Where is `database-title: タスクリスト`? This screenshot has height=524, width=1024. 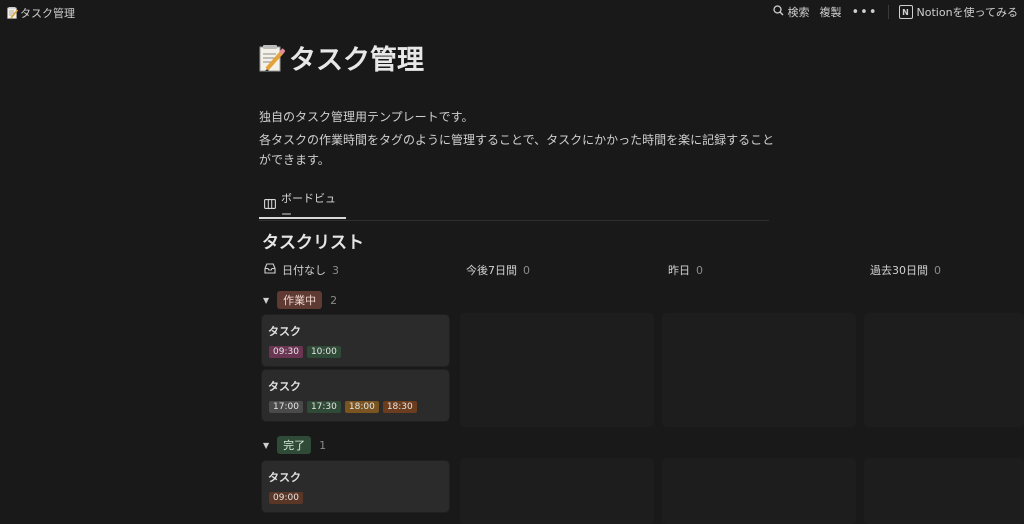
database-title: タスクリスト is located at coordinates (313, 240).